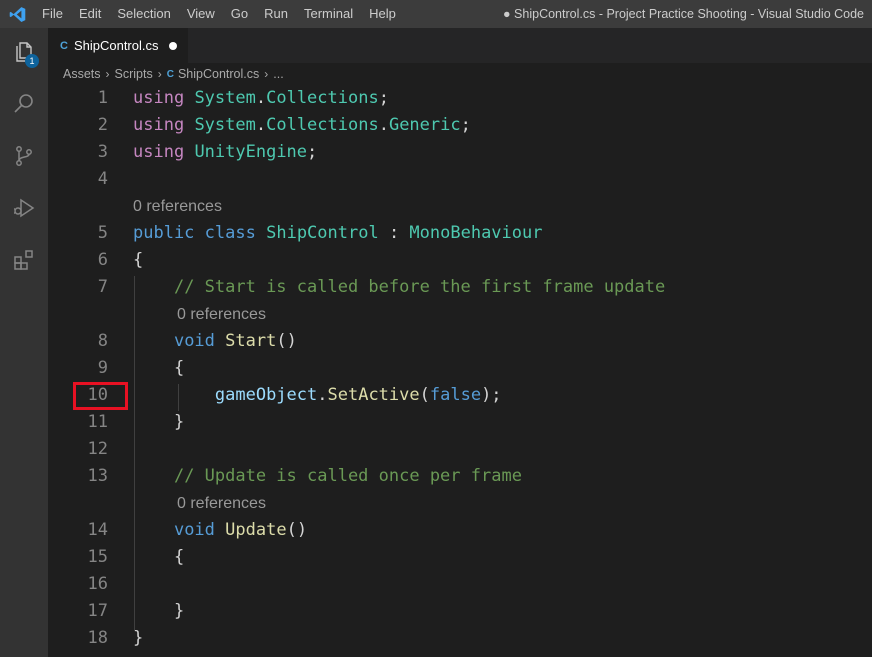 This screenshot has width=872, height=657. What do you see at coordinates (24, 260) in the screenshot?
I see `extensions-icon` at bounding box center [24, 260].